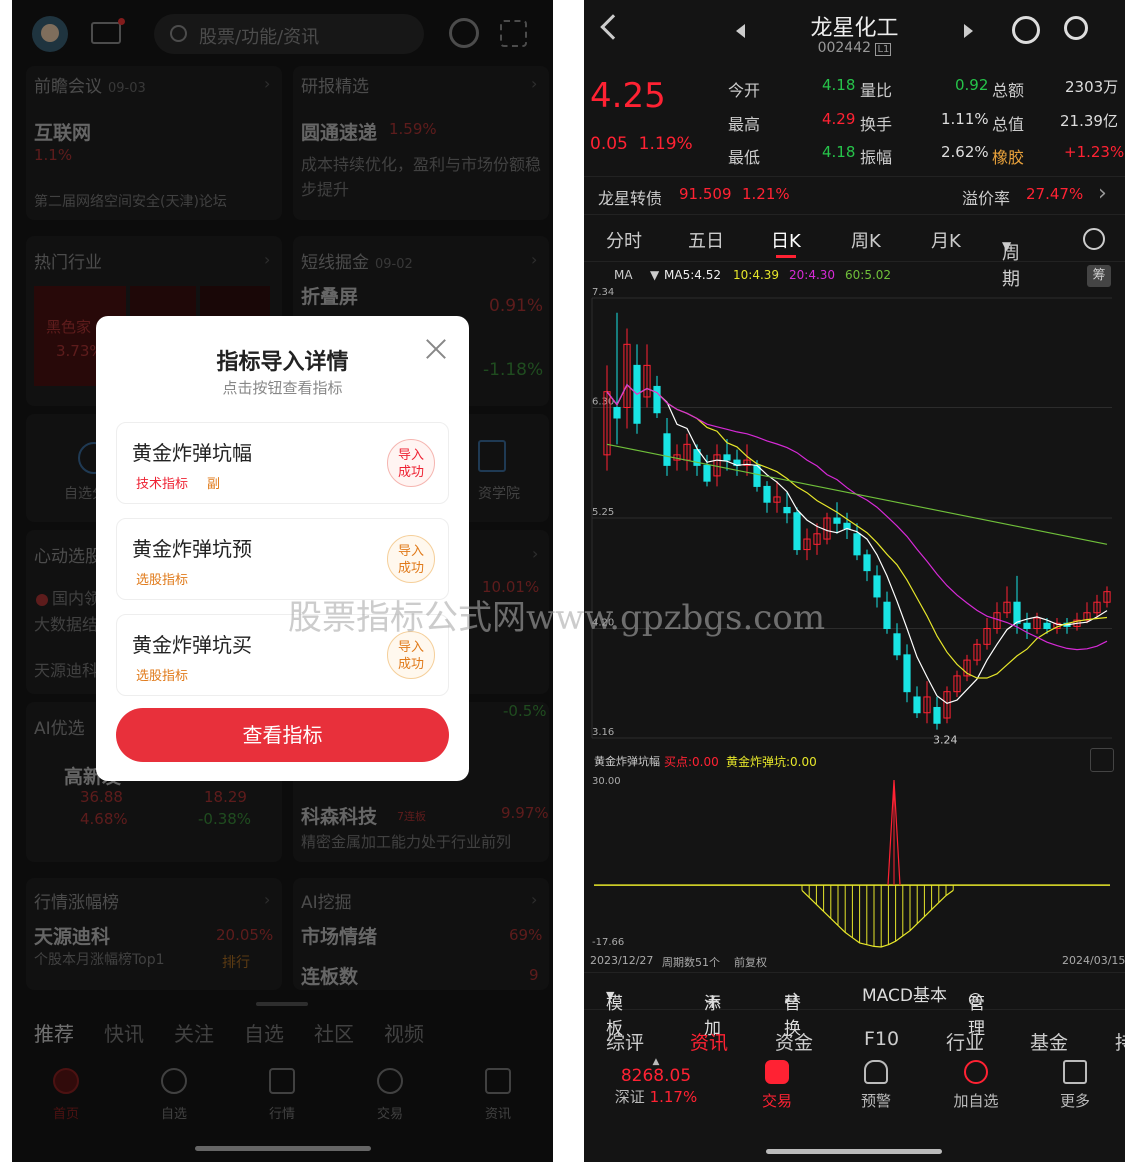  What do you see at coordinates (603, 732) in the screenshot?
I see `y-tick-label: 3.16` at bounding box center [603, 732].